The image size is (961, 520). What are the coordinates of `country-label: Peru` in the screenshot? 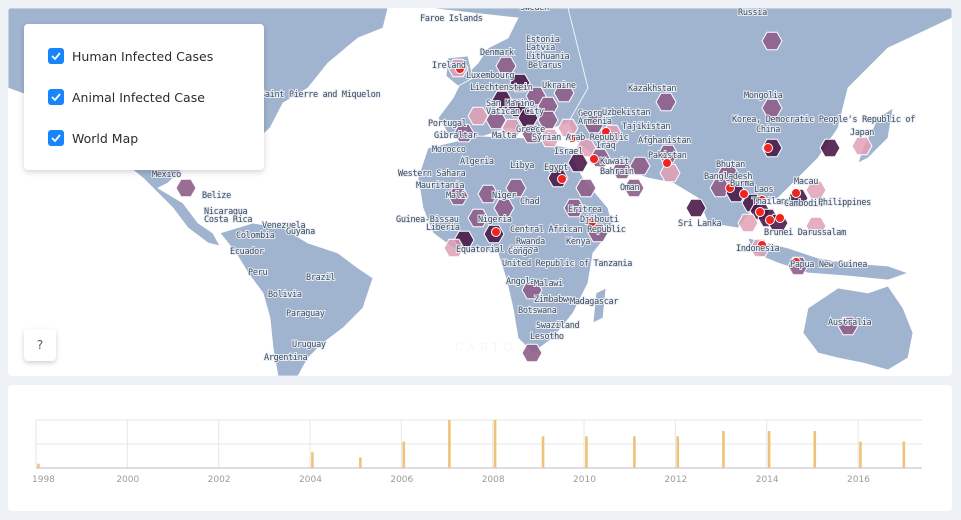 It's located at (257, 273).